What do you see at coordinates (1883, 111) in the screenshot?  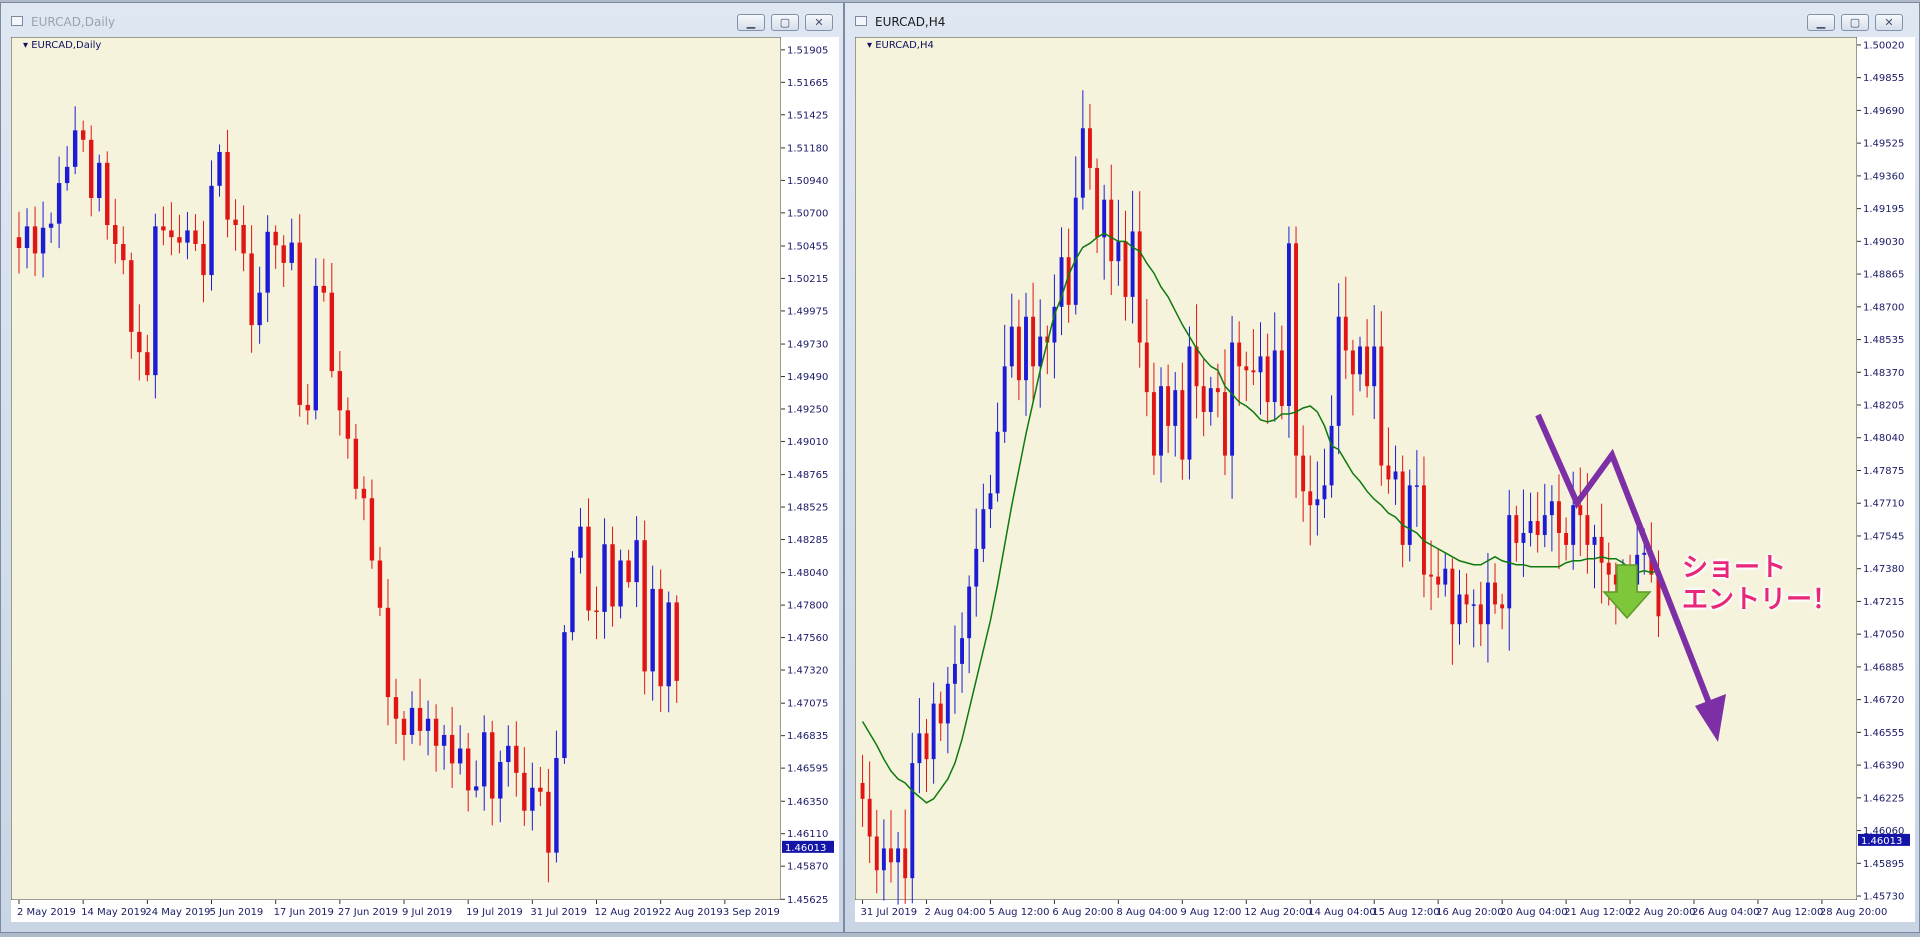 I see `h4-y-tick-label: 1.49690` at bounding box center [1883, 111].